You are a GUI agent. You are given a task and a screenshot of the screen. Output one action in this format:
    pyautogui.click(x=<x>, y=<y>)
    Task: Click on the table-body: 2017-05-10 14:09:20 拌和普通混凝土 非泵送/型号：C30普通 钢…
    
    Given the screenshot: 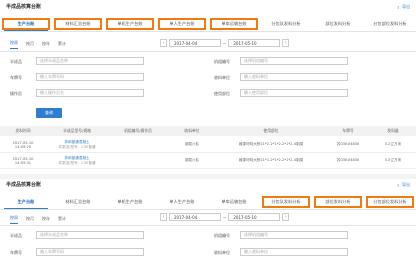 What is the action you would take?
    pyautogui.click(x=208, y=153)
    